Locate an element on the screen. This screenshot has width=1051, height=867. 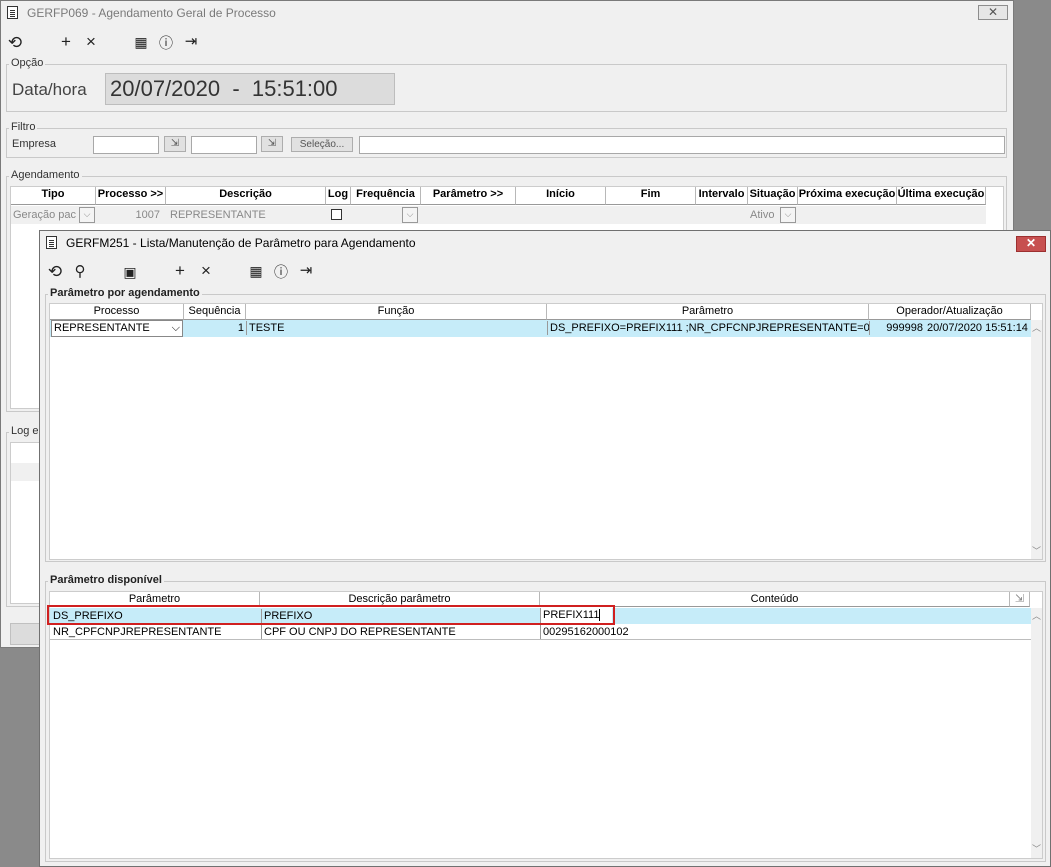
col-inicio: Início is located at coordinates (561, 196).